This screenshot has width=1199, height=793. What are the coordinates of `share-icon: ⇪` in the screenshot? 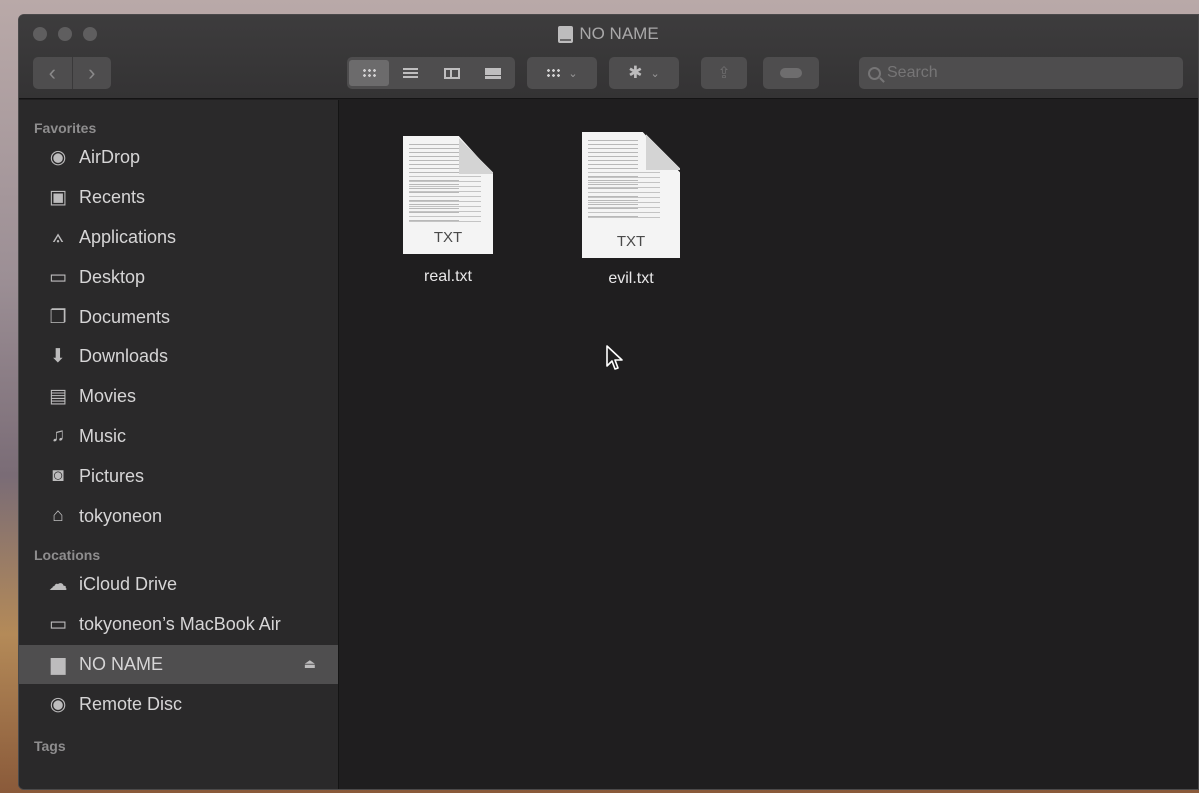 It's located at (724, 73).